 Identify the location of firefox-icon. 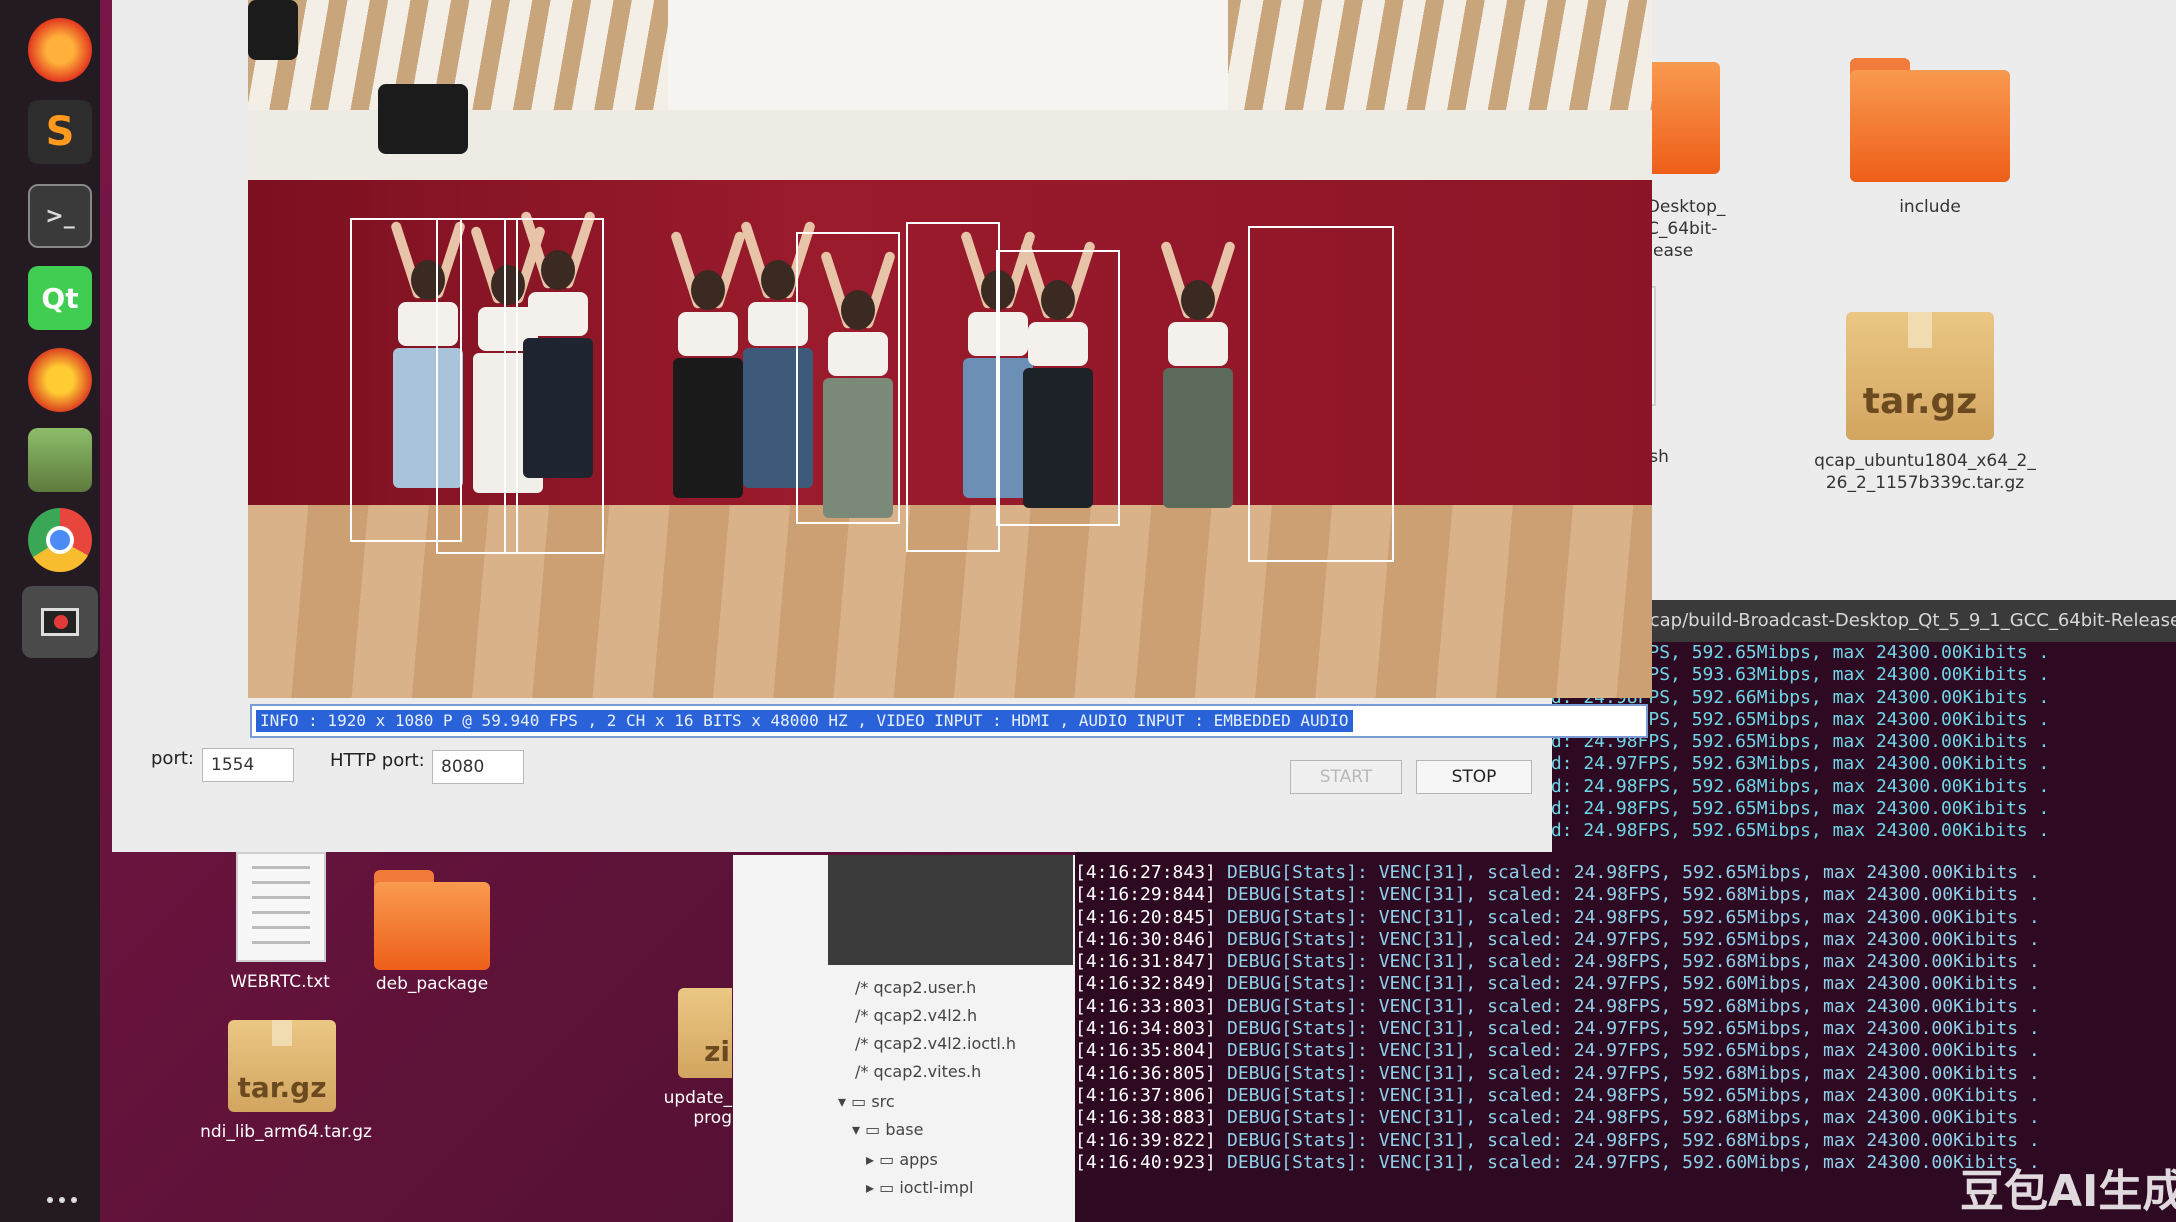
(60, 50).